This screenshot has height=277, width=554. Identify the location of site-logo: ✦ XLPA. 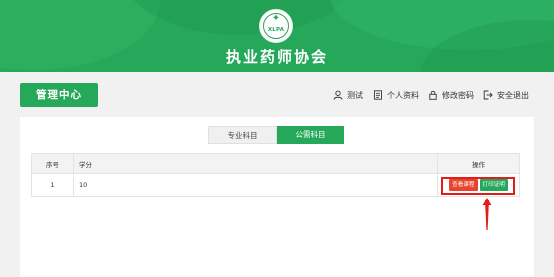
(276, 26).